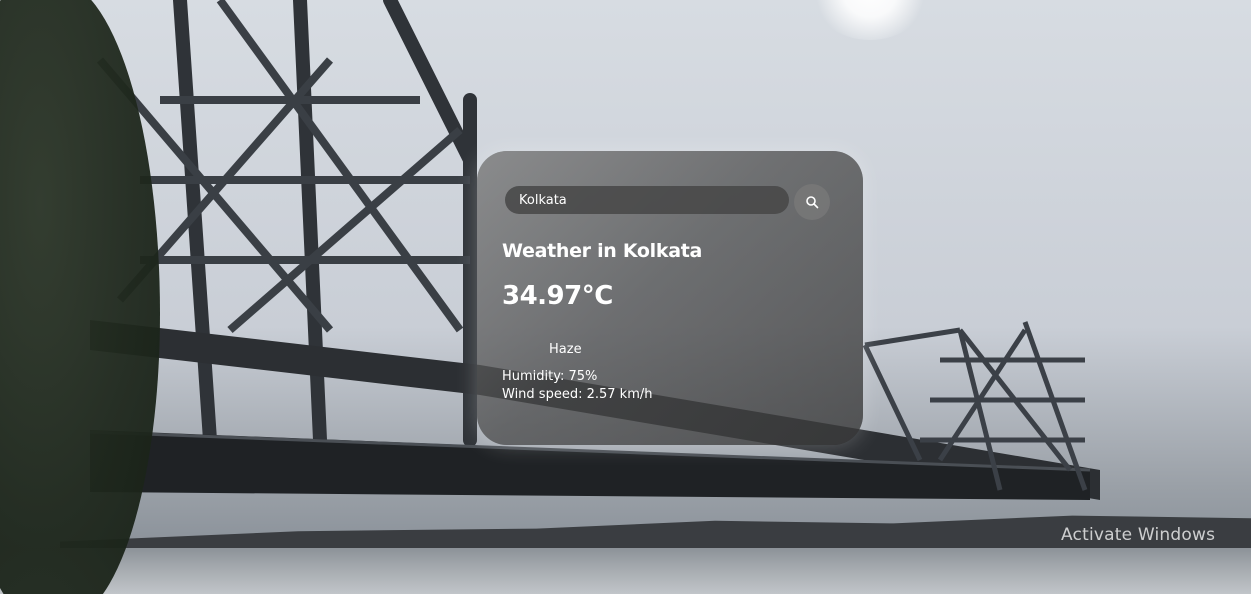 The image size is (1251, 594). I want to click on search-icon, so click(812, 202).